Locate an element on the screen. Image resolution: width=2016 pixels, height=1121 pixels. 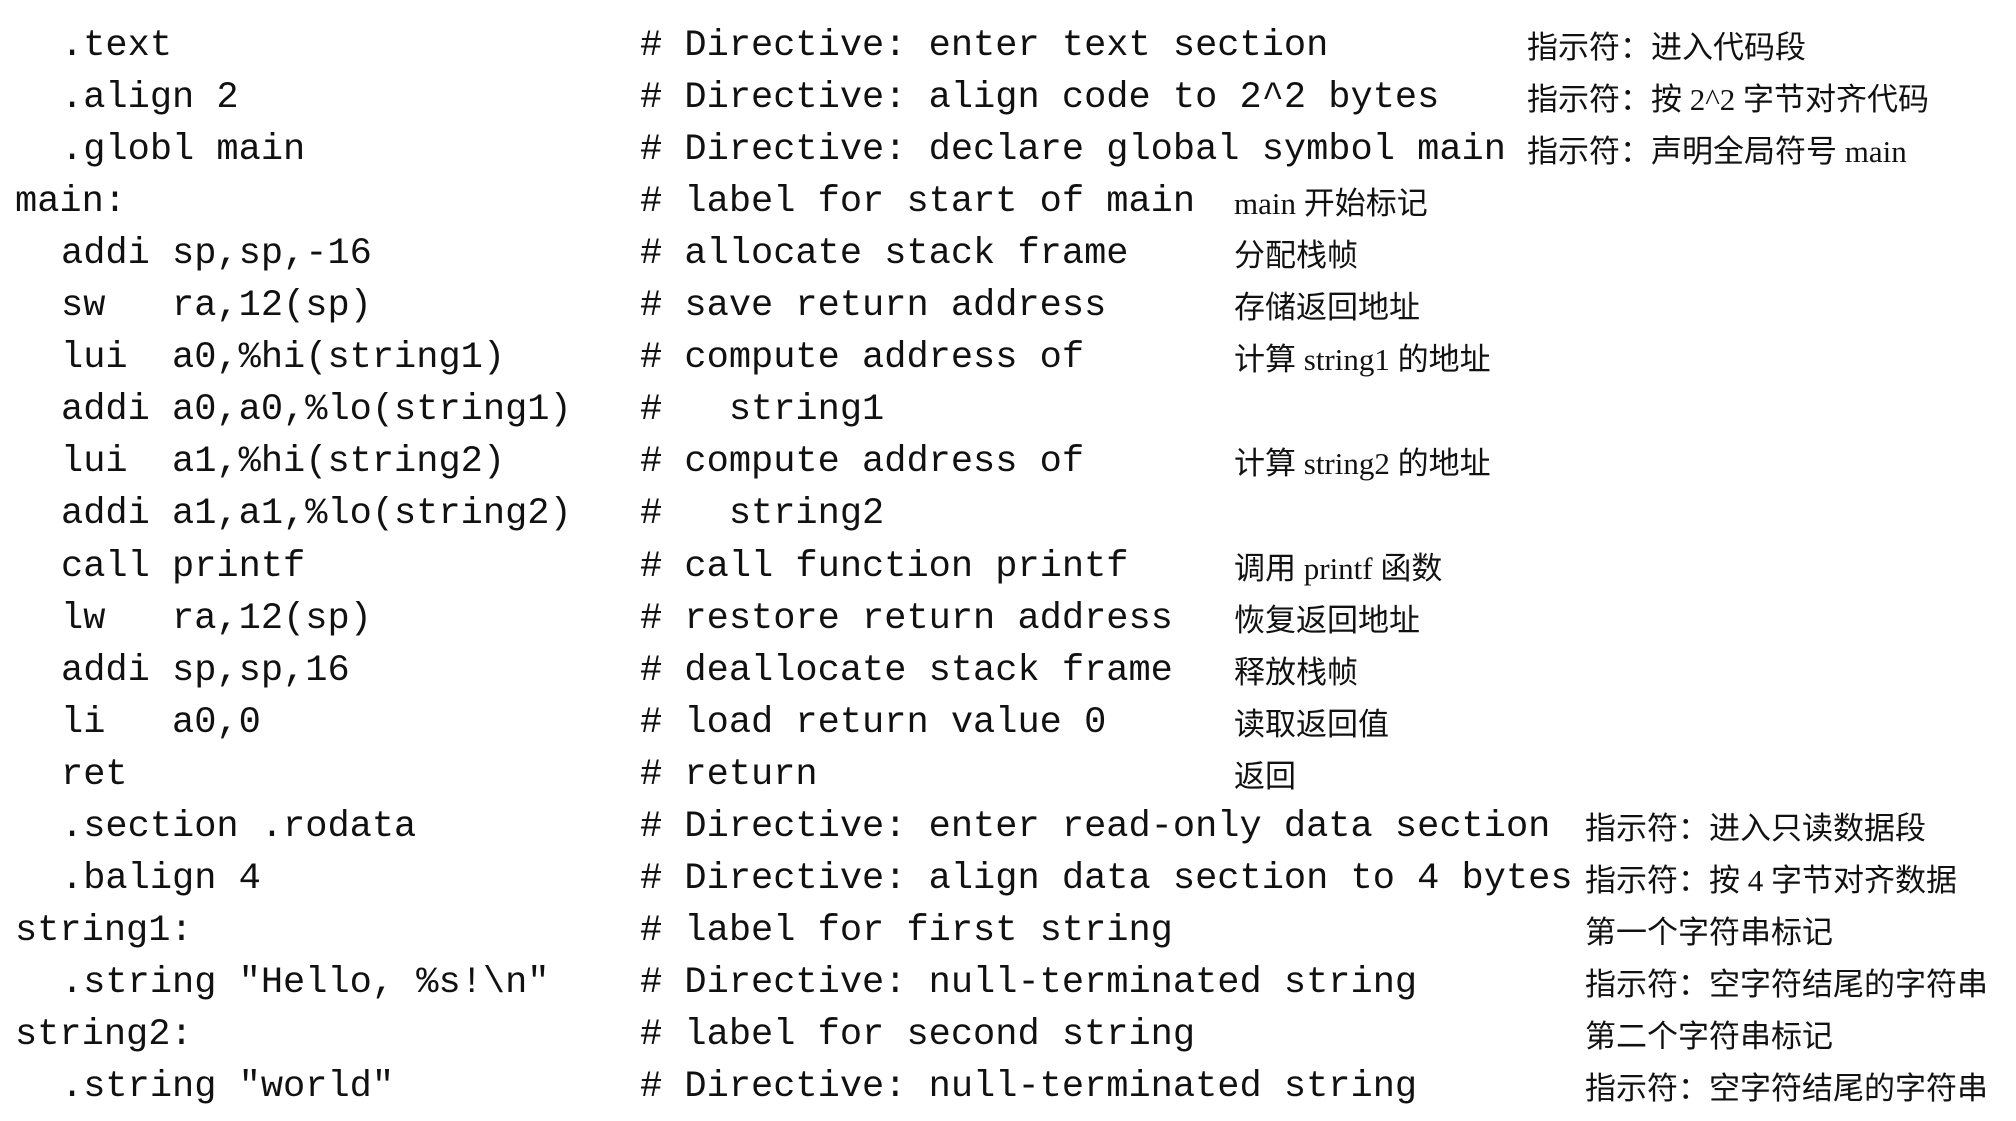
code-line: addi sp,sp,-16 # allocate stack frame 分配栈帧 is located at coordinates (1008, 254).